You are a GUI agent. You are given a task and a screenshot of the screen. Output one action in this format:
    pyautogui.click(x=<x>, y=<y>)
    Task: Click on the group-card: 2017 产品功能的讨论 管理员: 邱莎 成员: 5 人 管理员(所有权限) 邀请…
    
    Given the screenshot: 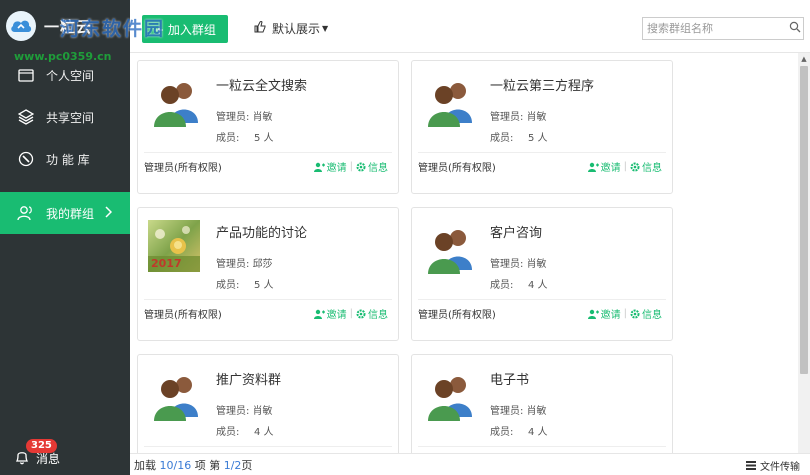 What is the action you would take?
    pyautogui.click(x=268, y=274)
    